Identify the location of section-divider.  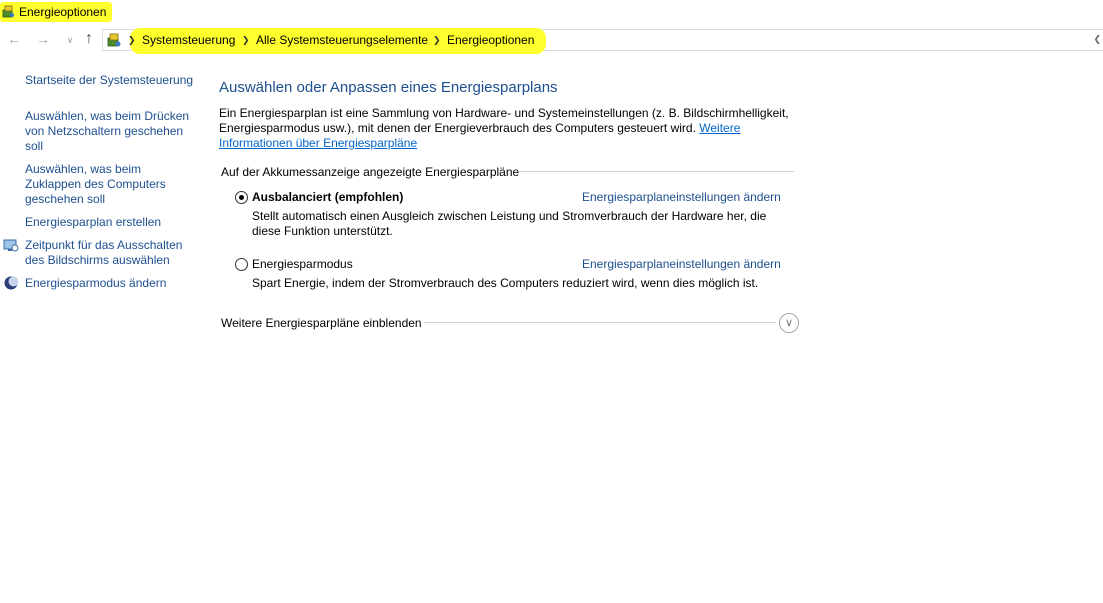
(656, 171).